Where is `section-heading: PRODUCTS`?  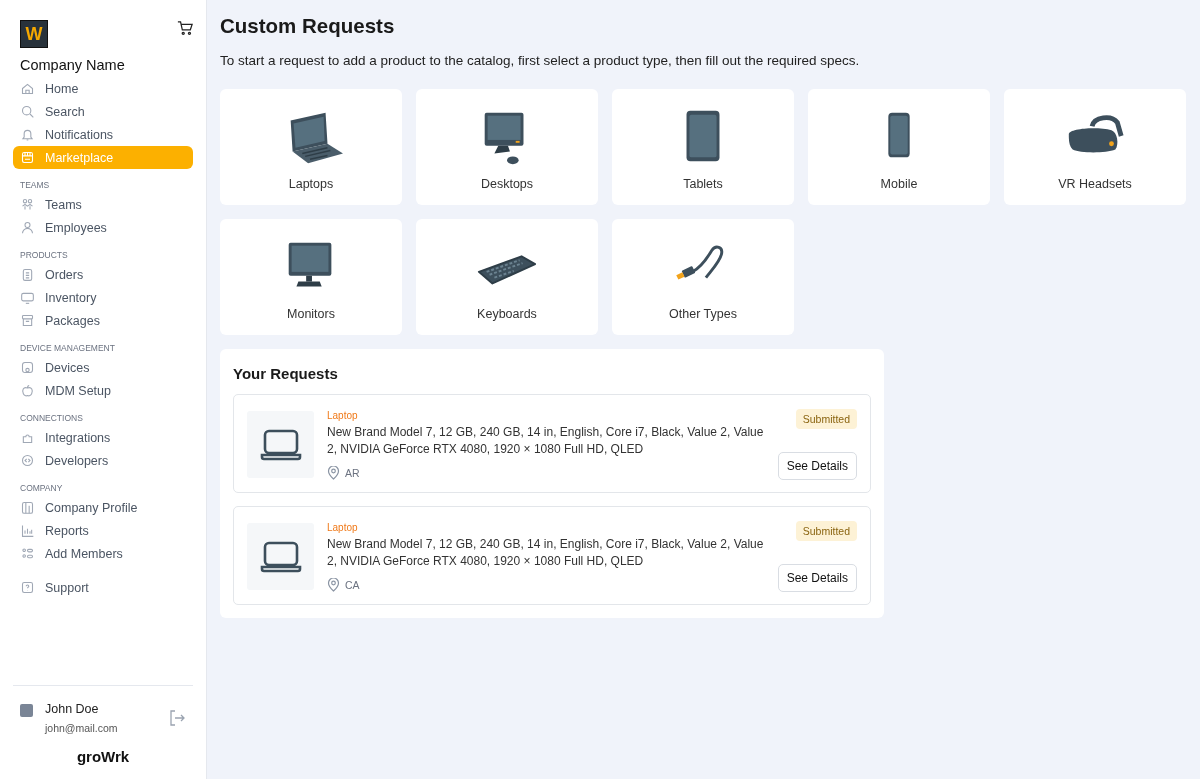
section-heading: PRODUCTS is located at coordinates (44, 255).